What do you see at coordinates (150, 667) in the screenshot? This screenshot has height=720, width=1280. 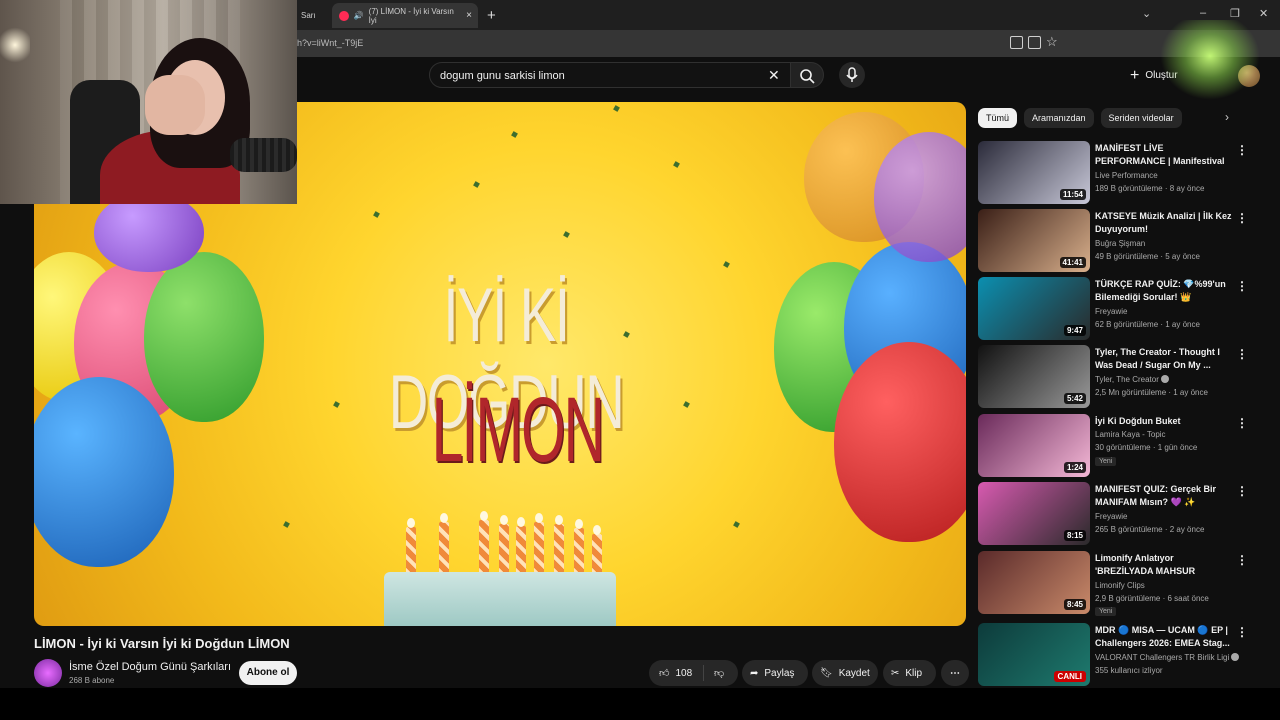 I see `channel-name: İsme Özel Doğum Günü Şarkıları` at bounding box center [150, 667].